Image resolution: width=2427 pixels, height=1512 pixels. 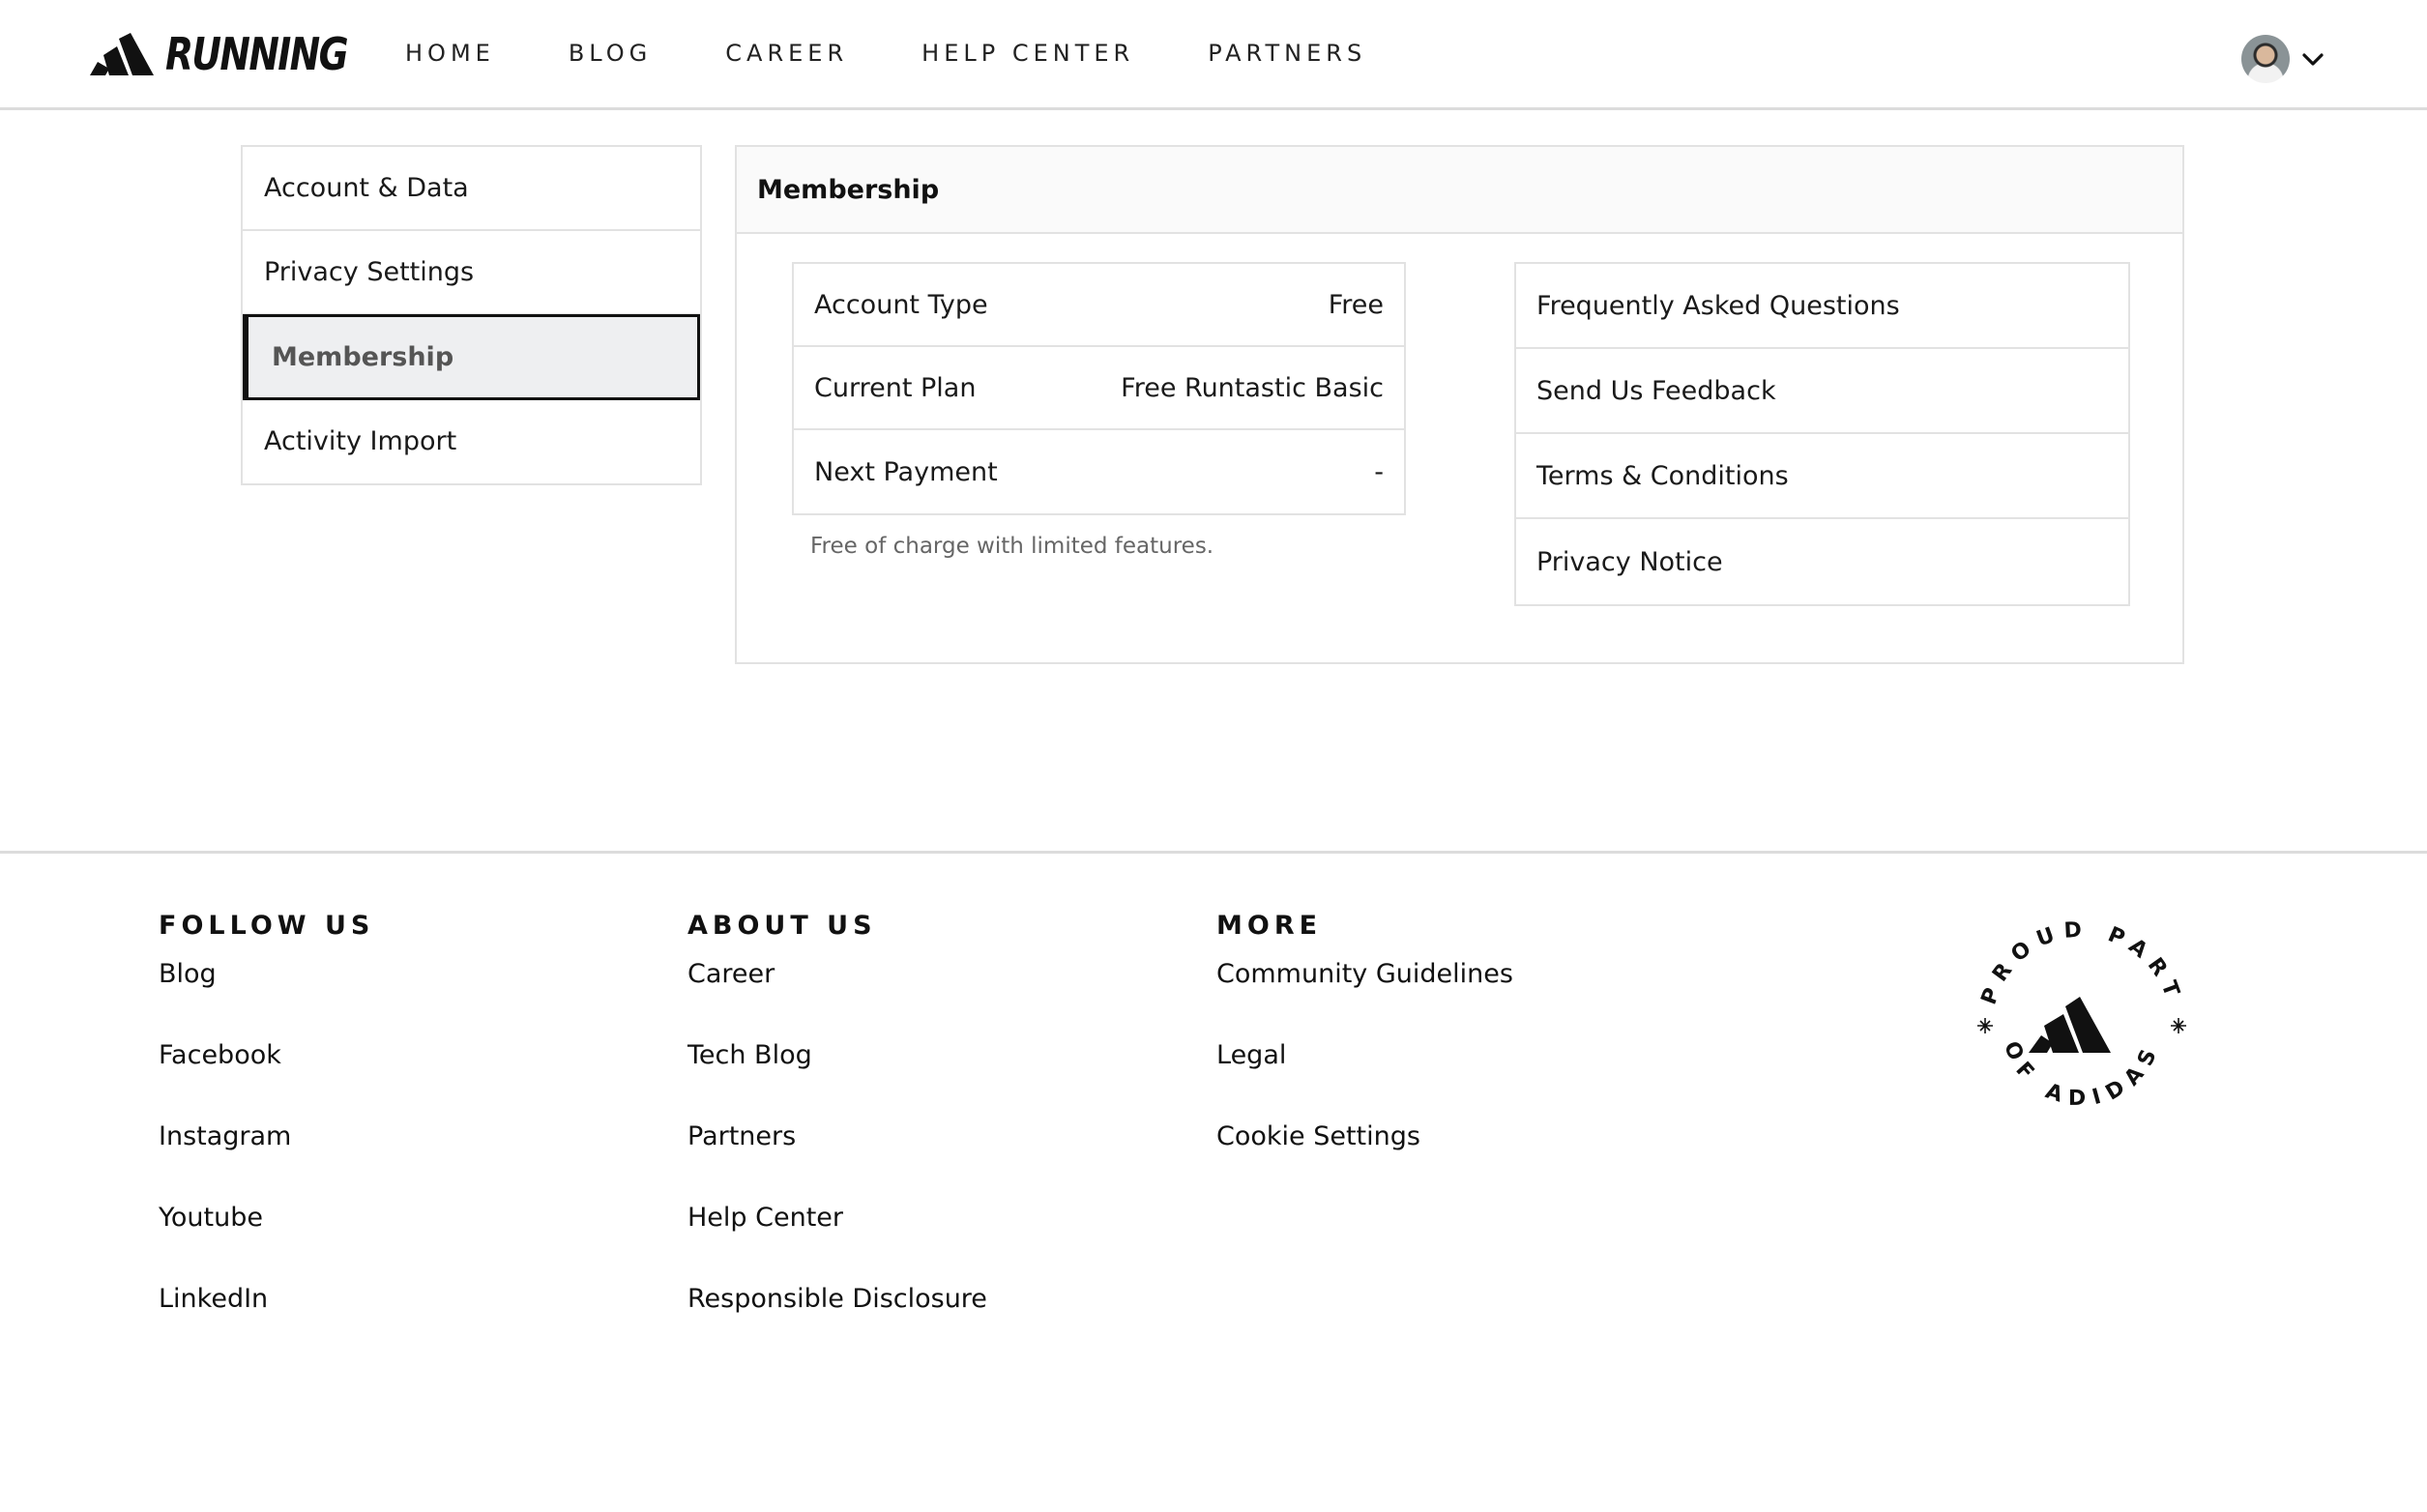 I want to click on detail-value: Free Runtastic Basic, so click(x=1252, y=387).